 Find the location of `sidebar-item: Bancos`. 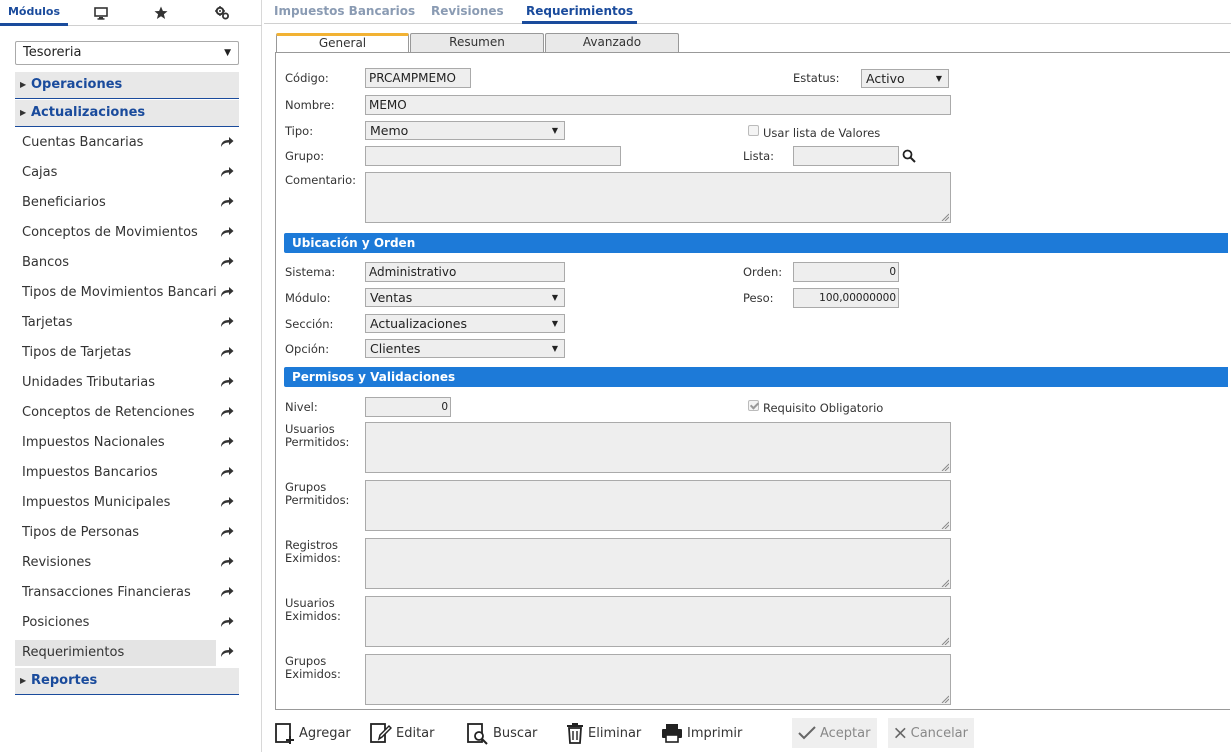

sidebar-item: Bancos is located at coordinates (127, 263).